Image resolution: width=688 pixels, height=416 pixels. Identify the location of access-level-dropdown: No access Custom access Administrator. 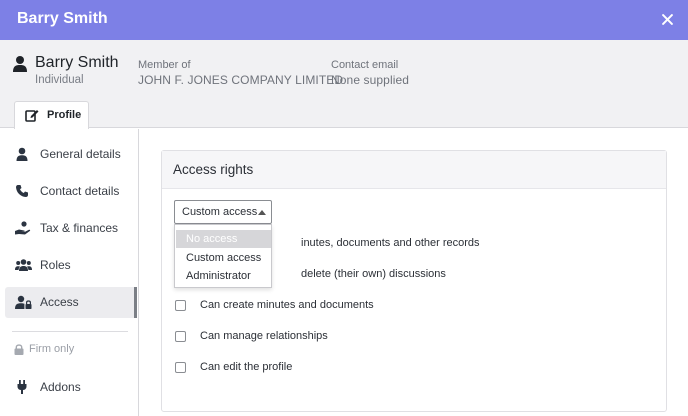
(223, 256).